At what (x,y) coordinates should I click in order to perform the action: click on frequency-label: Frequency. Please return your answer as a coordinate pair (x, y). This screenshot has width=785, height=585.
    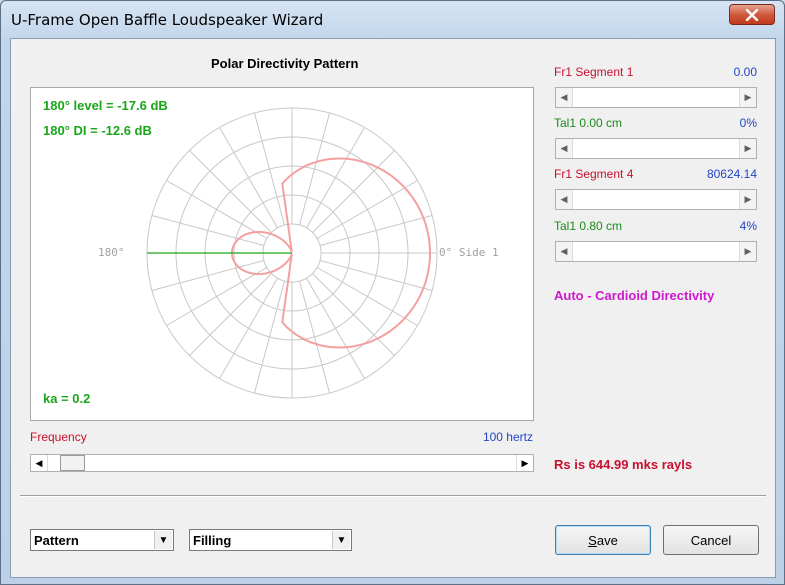
    Looking at the image, I should click on (58, 437).